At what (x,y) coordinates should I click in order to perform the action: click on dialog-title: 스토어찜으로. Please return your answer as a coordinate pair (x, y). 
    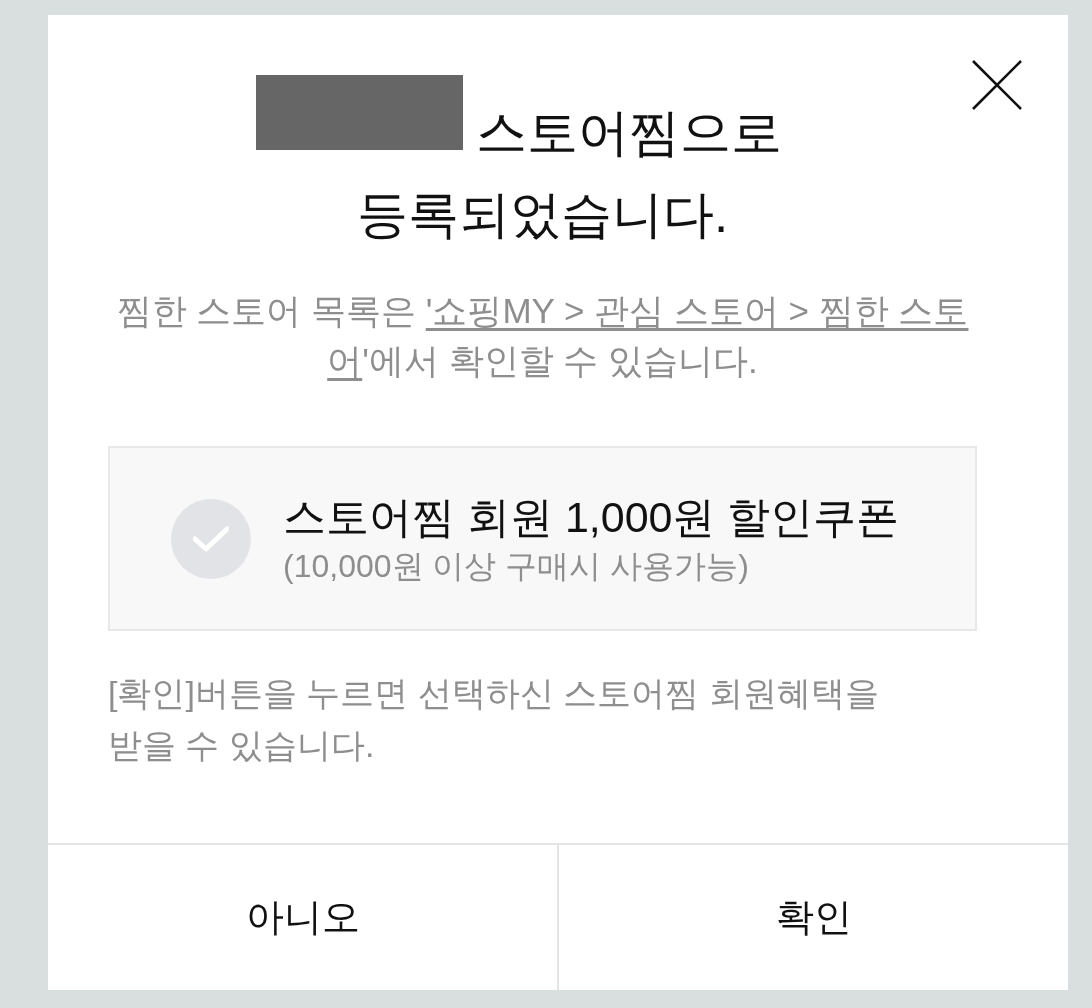
    Looking at the image, I should click on (628, 132).